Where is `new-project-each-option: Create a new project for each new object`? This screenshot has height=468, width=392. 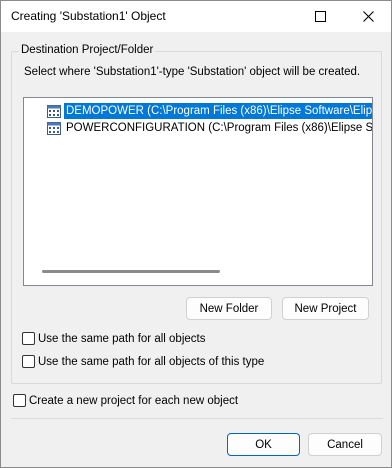 new-project-each-option: Create a new project for each new object is located at coordinates (125, 400).